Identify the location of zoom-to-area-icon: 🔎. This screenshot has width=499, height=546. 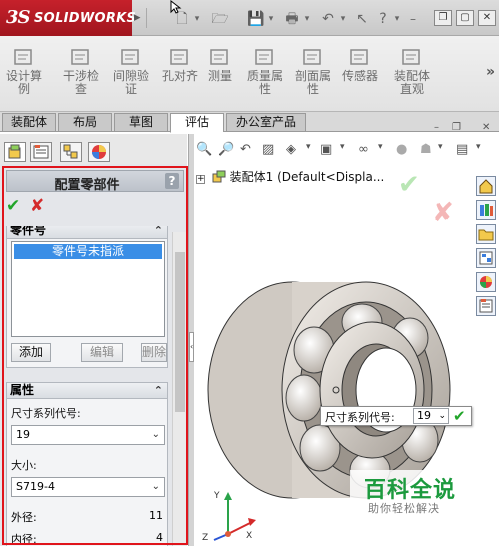
(226, 152).